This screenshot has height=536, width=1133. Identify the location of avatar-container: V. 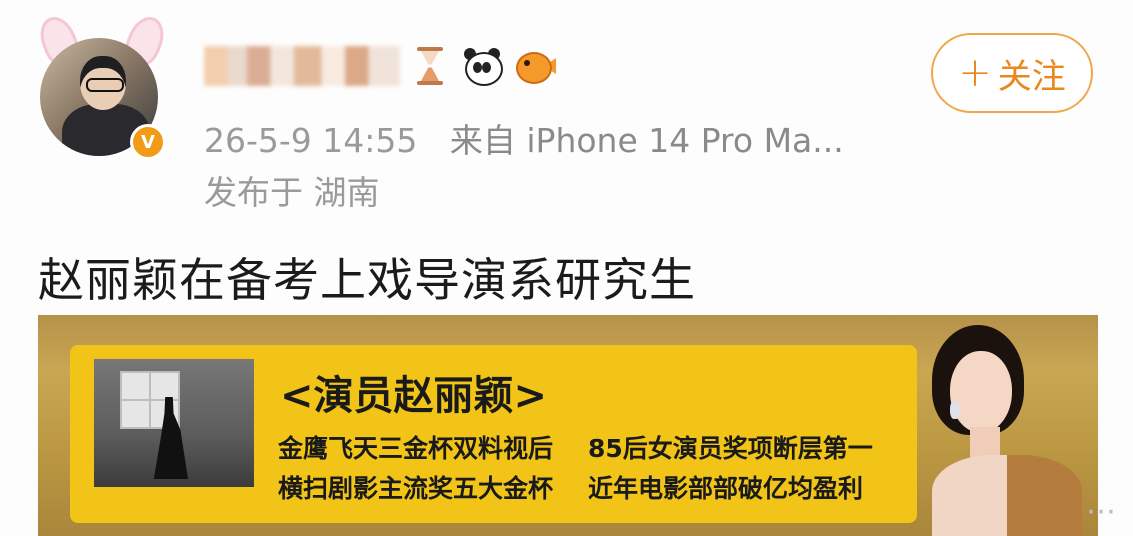
(100, 88).